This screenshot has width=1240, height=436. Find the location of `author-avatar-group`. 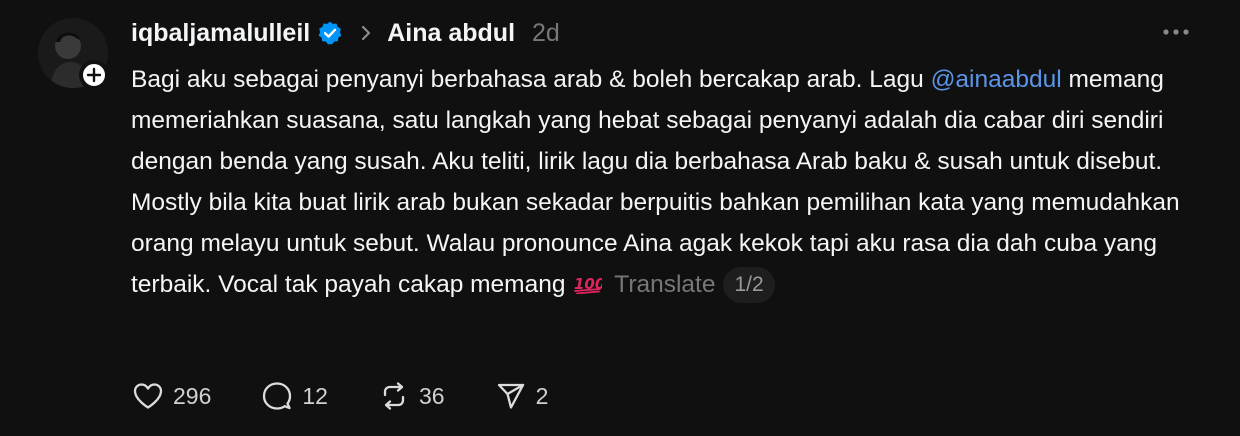

author-avatar-group is located at coordinates (73, 54).